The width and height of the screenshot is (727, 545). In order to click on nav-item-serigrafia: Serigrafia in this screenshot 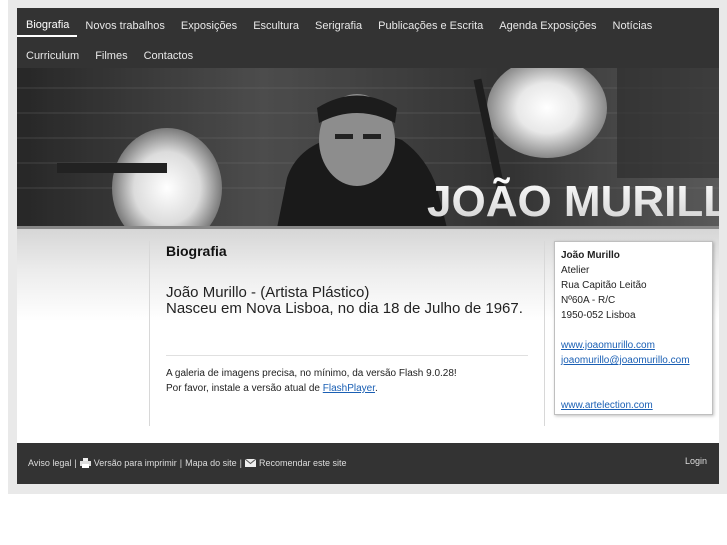, I will do `click(338, 26)`.